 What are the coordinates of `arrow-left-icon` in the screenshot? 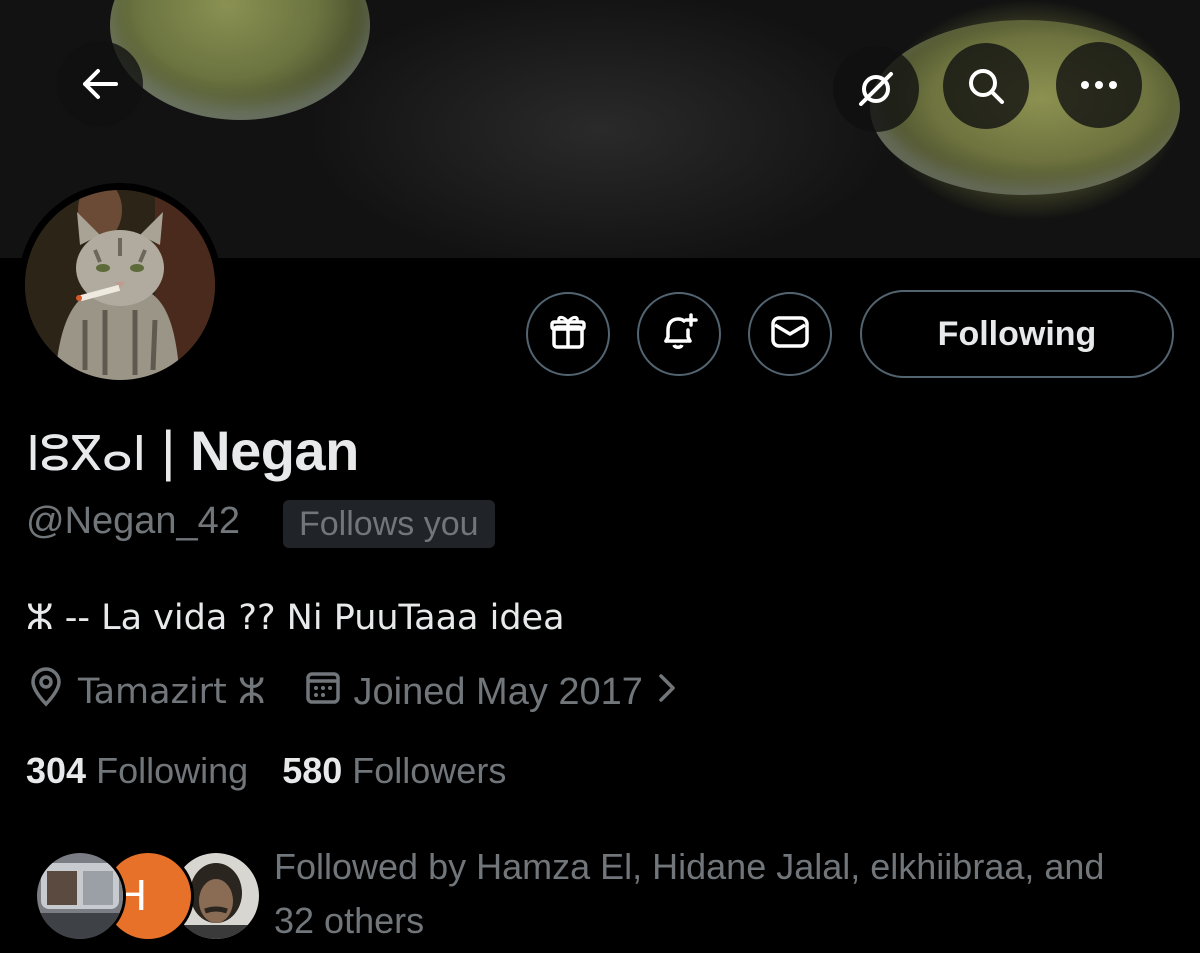 It's located at (100, 84).